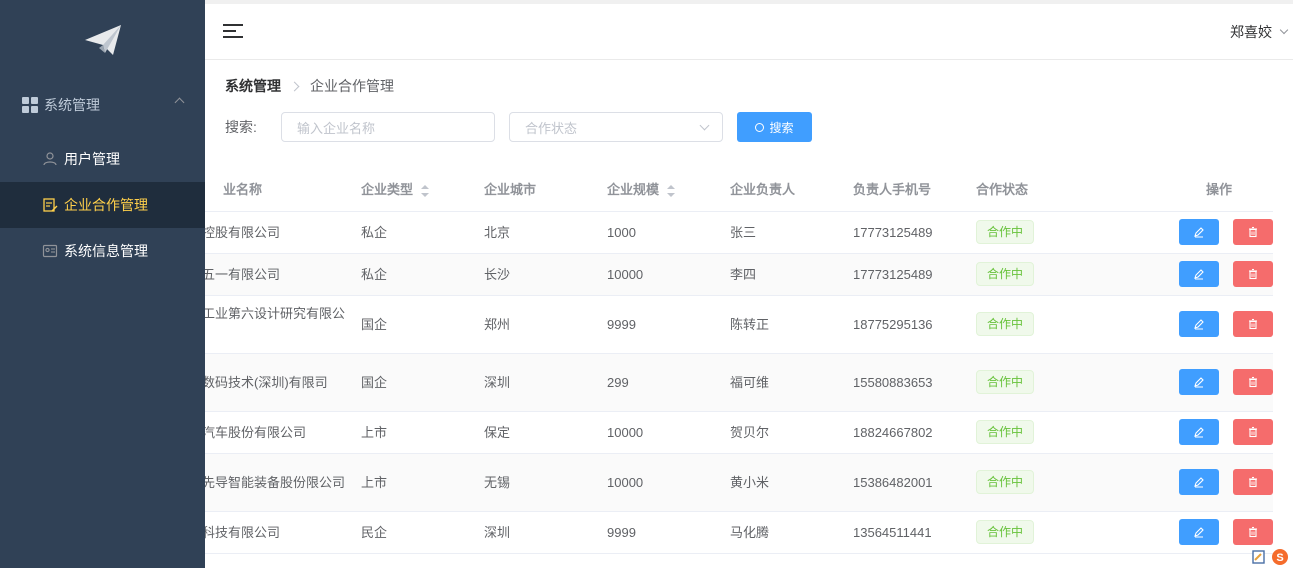 The height and width of the screenshot is (568, 1293). Describe the element at coordinates (374, 324) in the screenshot. I see `cell-enterprise-type-text: 国企` at that location.